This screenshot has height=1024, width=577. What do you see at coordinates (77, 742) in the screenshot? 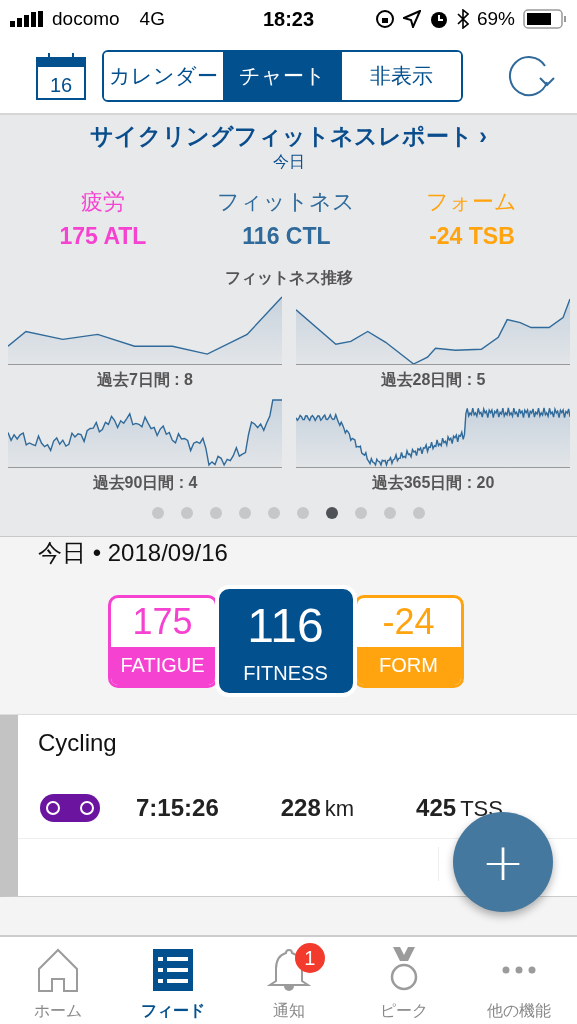
I see `activity-title: Cycling` at bounding box center [77, 742].